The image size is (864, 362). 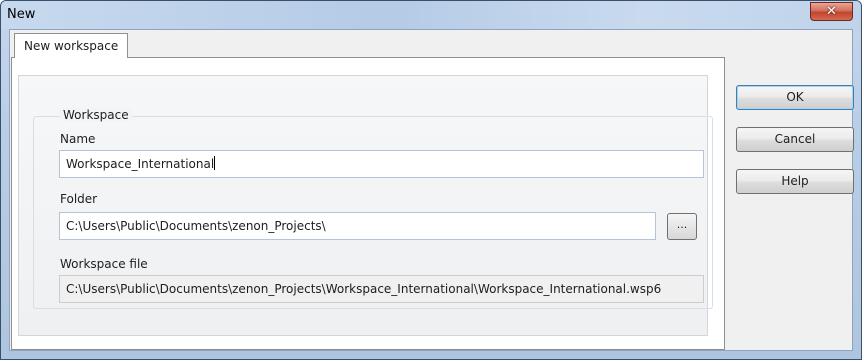 I want to click on title-bar: New ✕, so click(x=431, y=15).